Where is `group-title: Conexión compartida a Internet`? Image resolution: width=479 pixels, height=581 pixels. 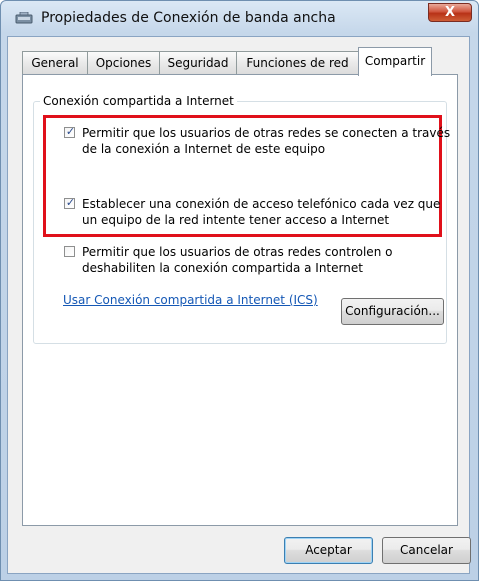
group-title: Conexión compartida a Internet is located at coordinates (138, 101).